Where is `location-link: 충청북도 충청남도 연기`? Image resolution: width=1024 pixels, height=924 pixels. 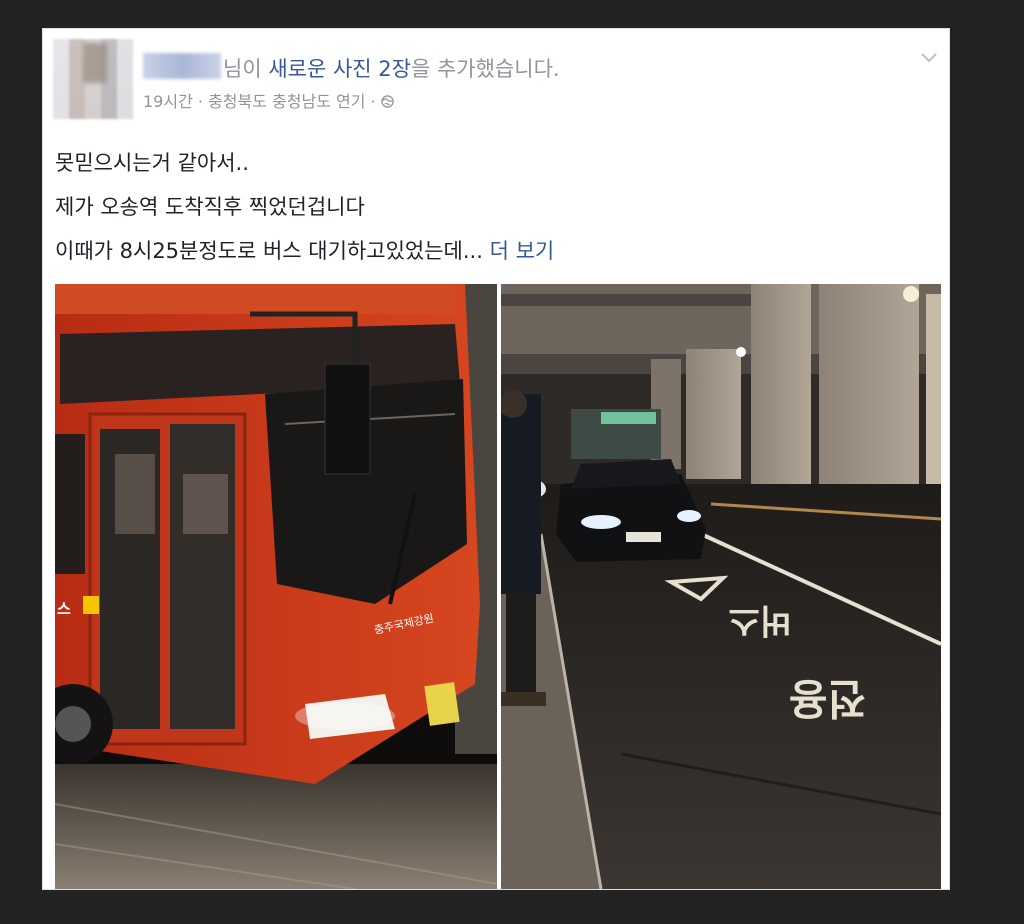 location-link: 충청북도 충청남도 연기 is located at coordinates (286, 101).